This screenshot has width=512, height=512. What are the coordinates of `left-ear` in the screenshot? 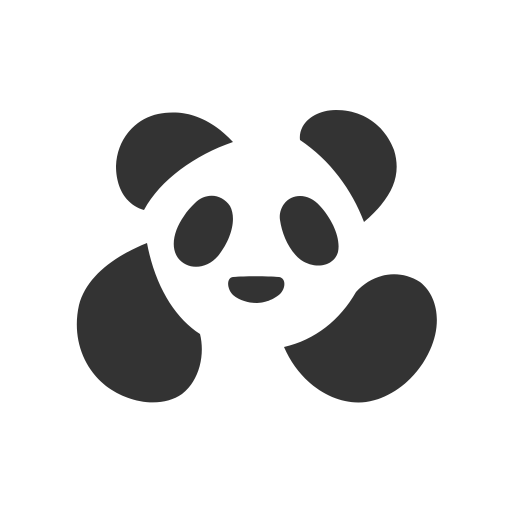 It's located at (174, 161).